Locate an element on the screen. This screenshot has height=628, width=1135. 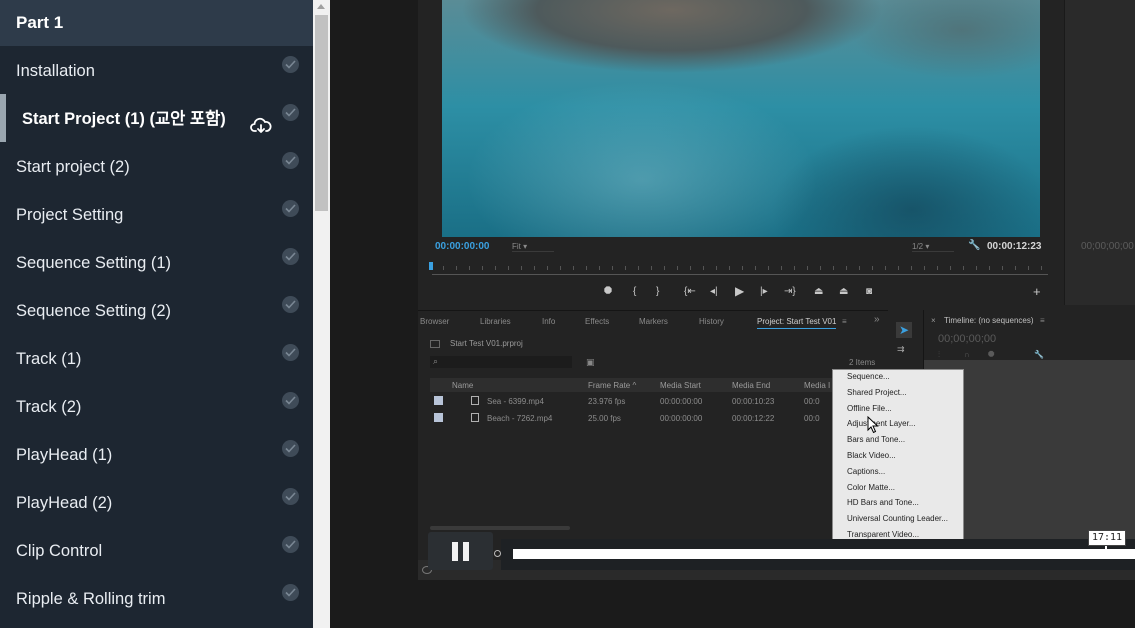
more-tabs-icon: » is located at coordinates (877, 319).